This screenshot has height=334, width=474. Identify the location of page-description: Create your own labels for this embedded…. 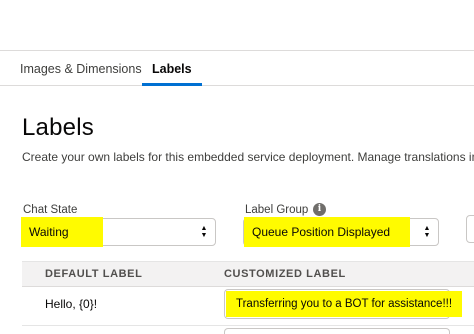
(248, 157).